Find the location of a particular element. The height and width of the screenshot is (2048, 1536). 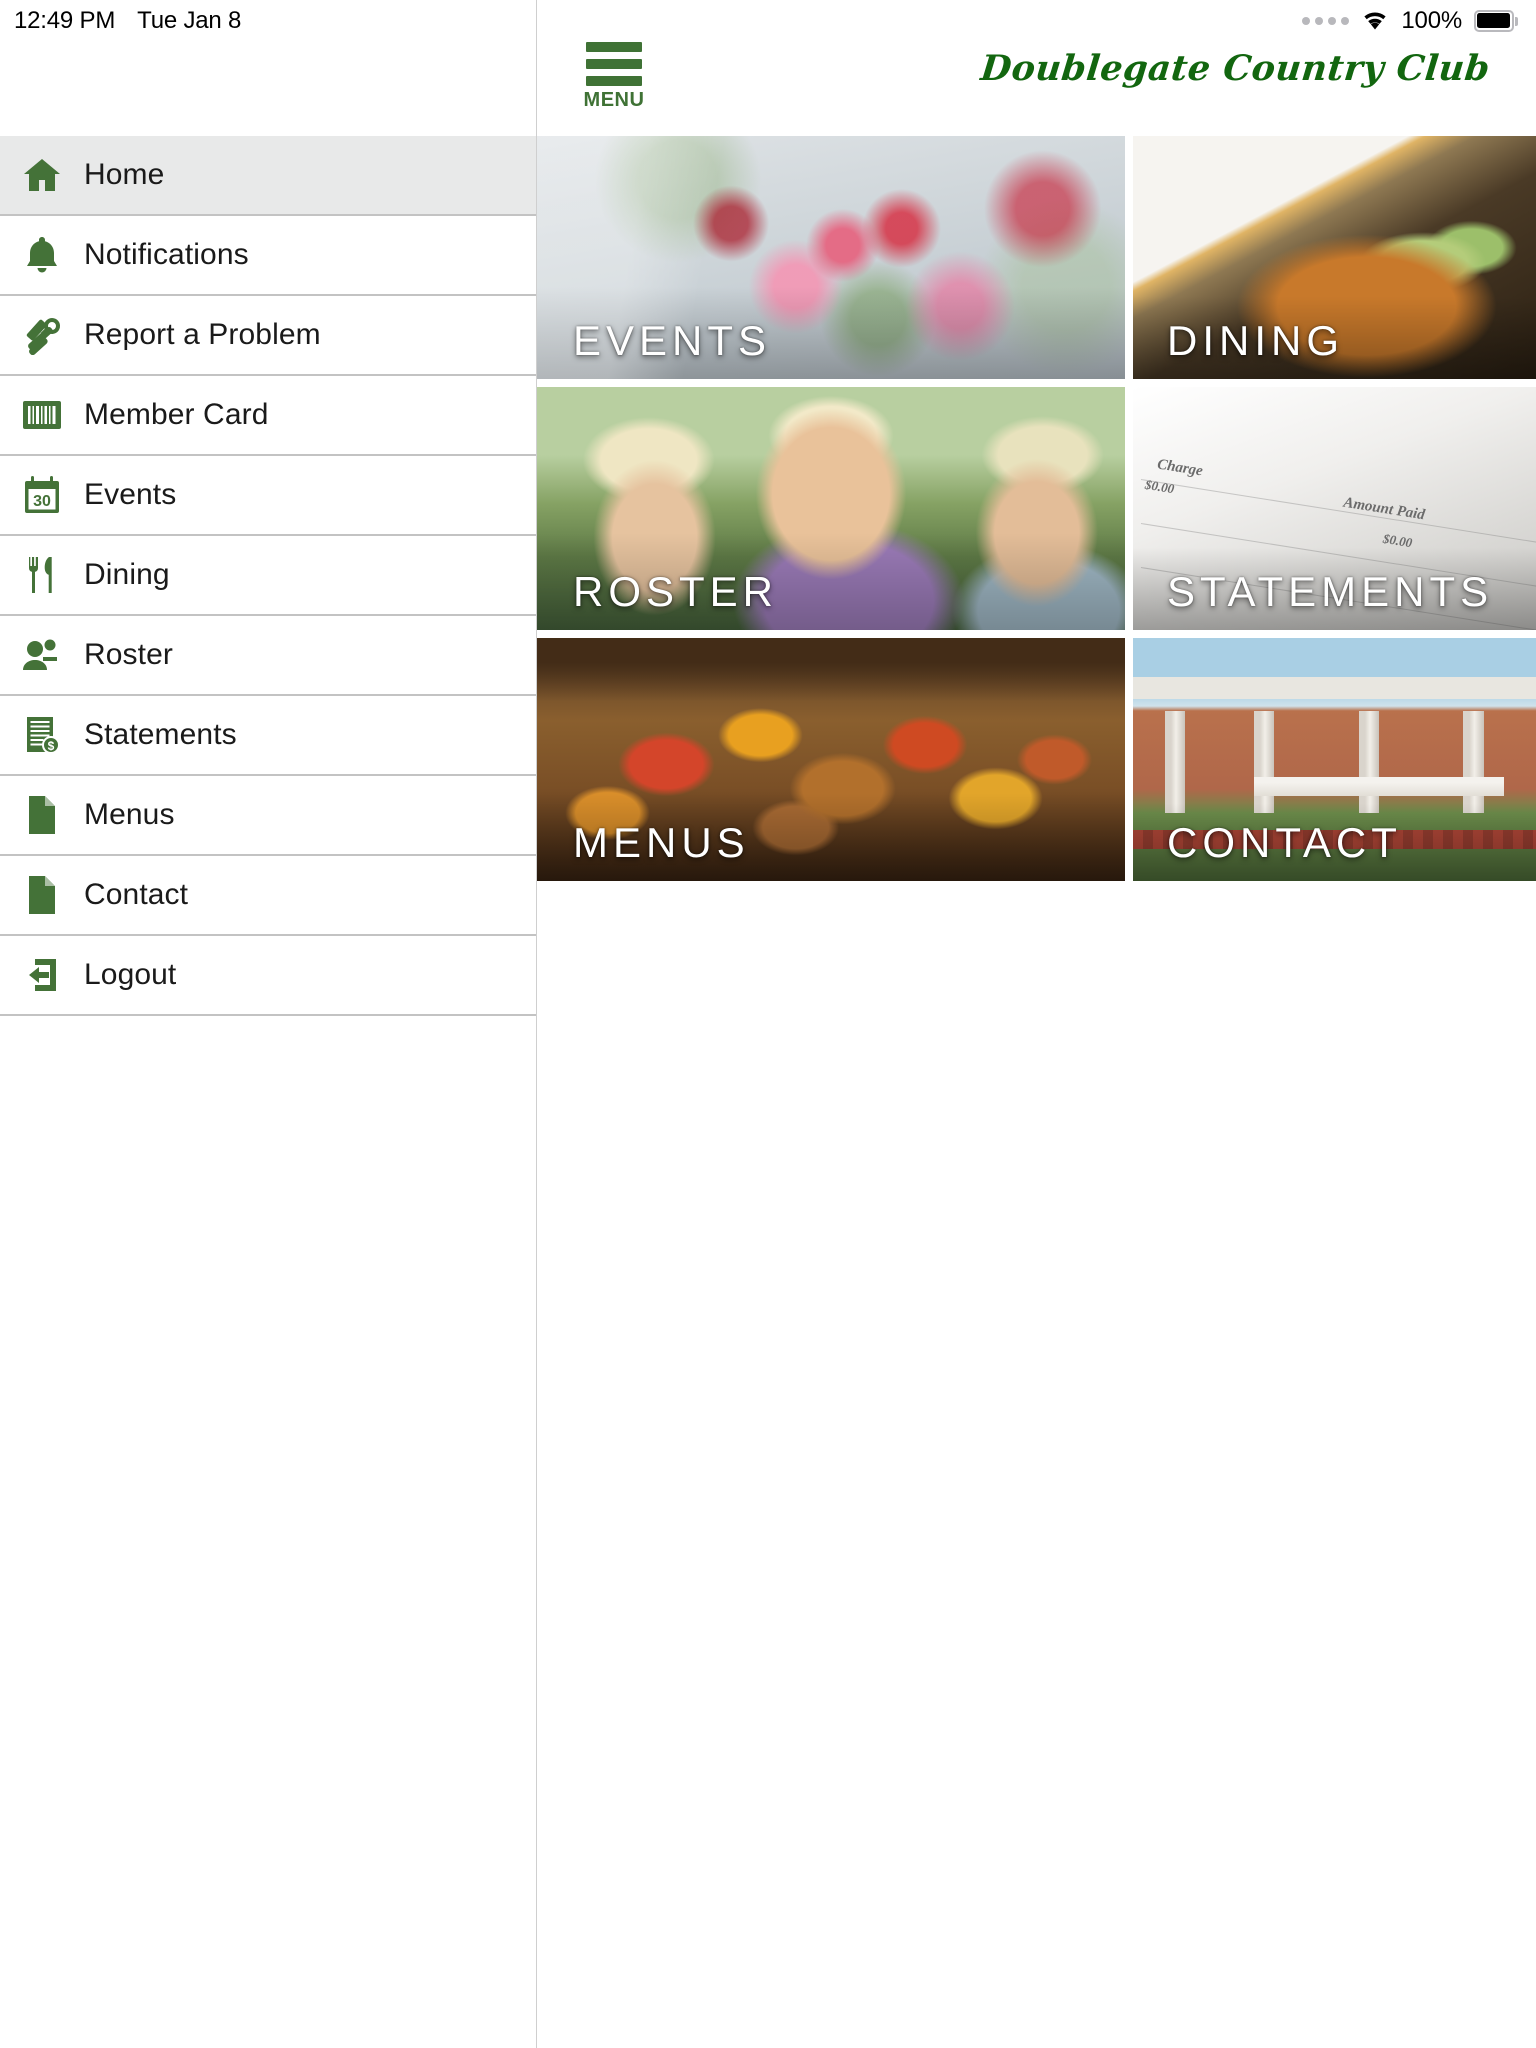

menu-button-label: MENU is located at coordinates (614, 100).